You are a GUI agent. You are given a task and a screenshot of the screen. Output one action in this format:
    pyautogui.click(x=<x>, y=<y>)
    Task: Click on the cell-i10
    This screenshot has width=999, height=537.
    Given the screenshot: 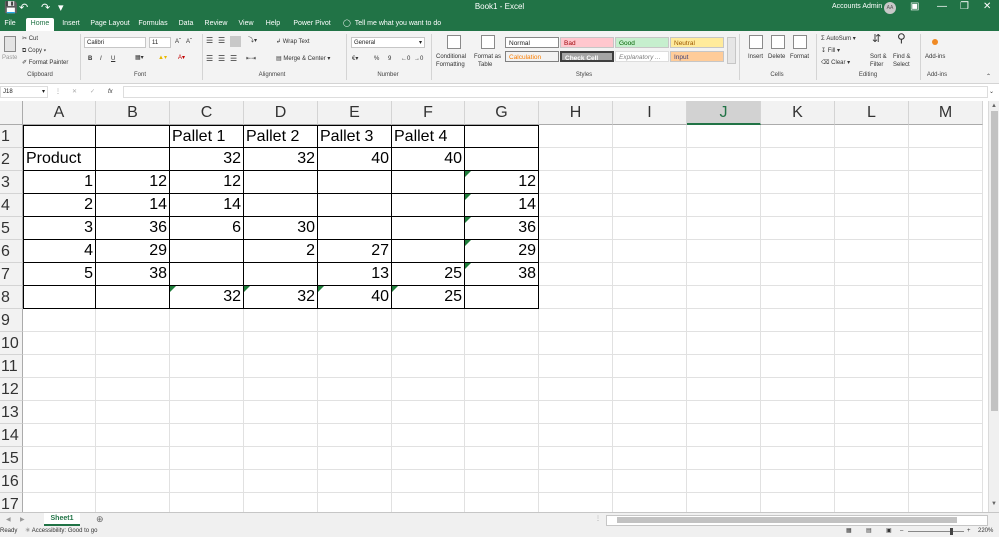 What is the action you would take?
    pyautogui.click(x=650, y=343)
    